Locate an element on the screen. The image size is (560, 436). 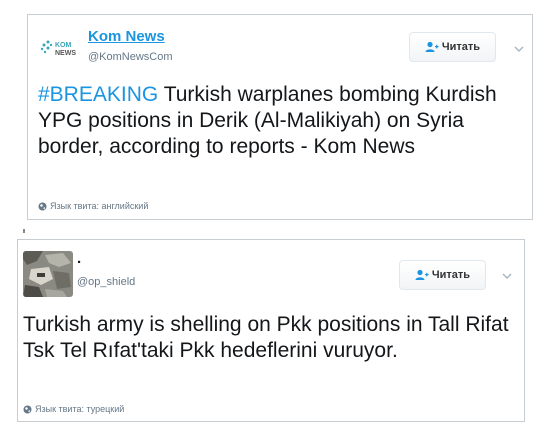
svg-text: KOM is located at coordinates (63, 45).